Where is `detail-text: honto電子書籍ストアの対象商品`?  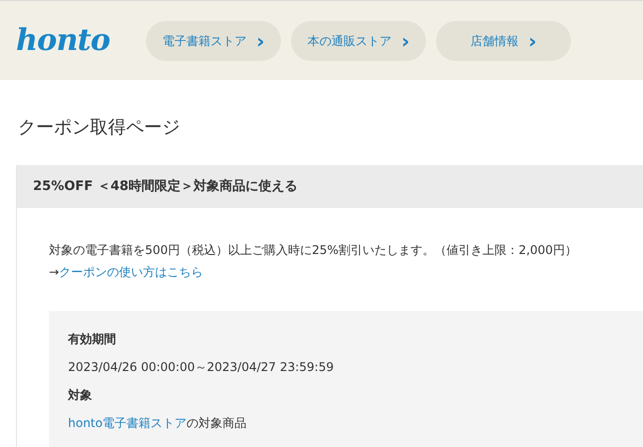 detail-text: honto電子書籍ストアの対象商品 is located at coordinates (158, 423).